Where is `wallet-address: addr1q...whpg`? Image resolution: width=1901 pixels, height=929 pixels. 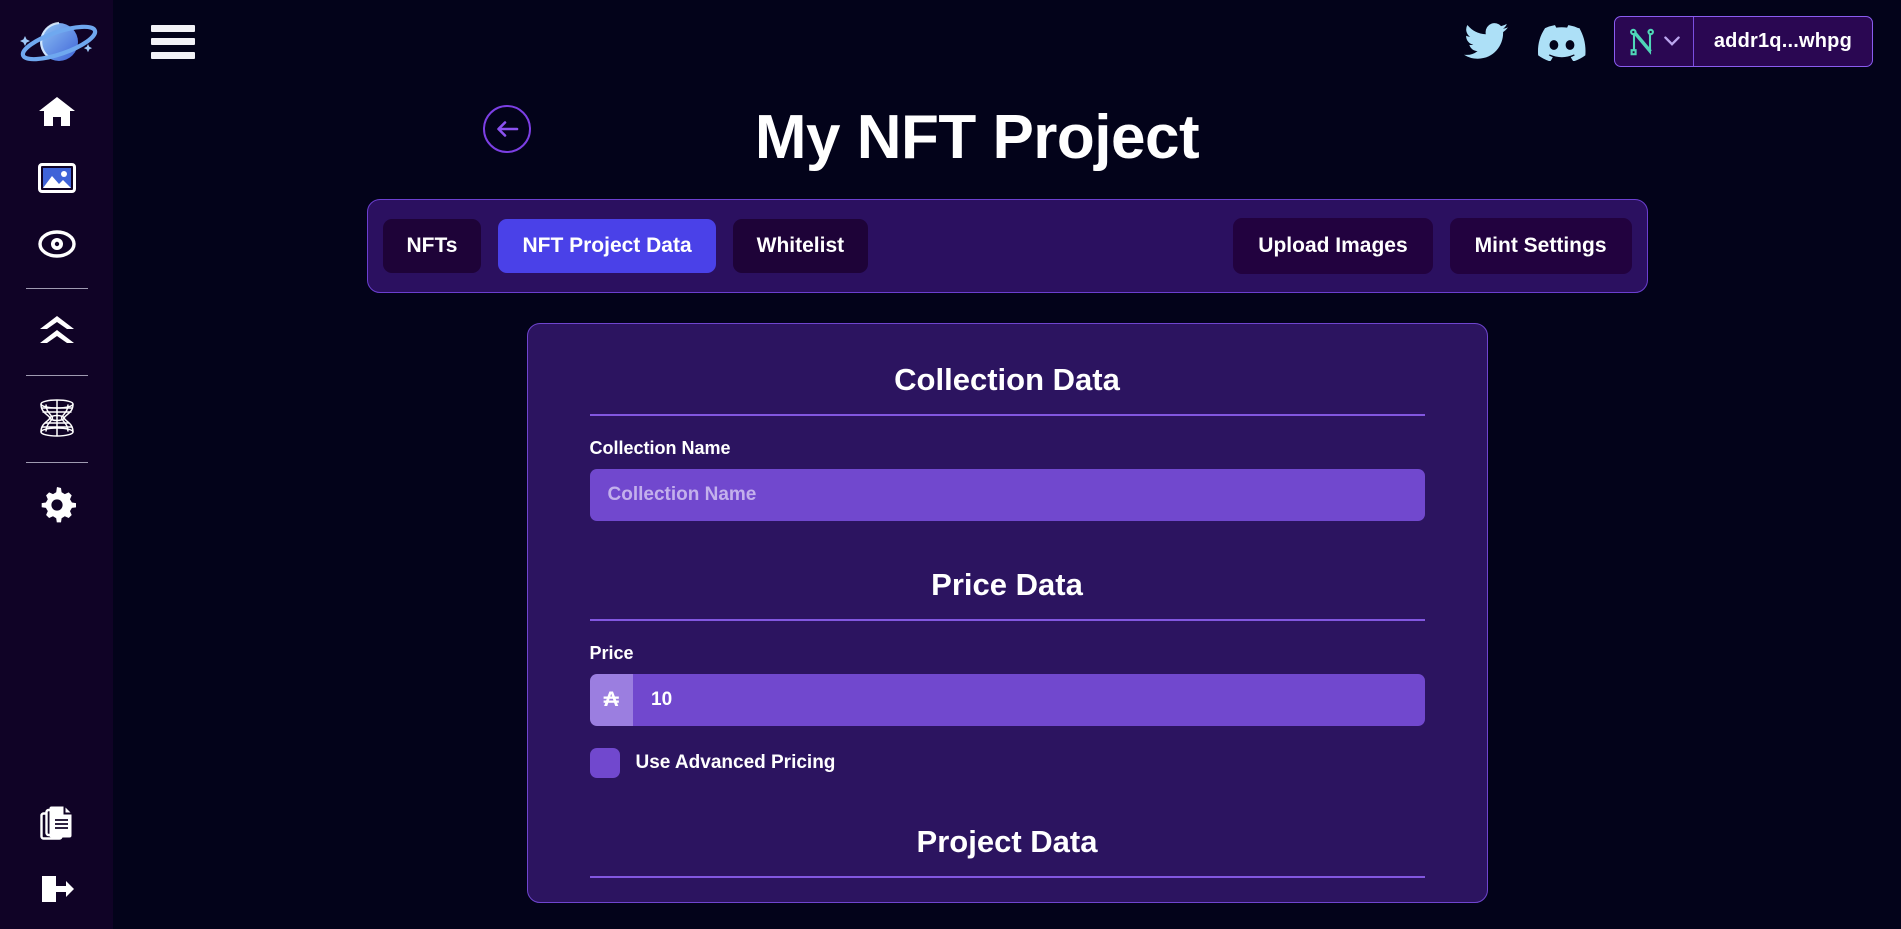
wallet-address: addr1q...whpg is located at coordinates (1782, 41).